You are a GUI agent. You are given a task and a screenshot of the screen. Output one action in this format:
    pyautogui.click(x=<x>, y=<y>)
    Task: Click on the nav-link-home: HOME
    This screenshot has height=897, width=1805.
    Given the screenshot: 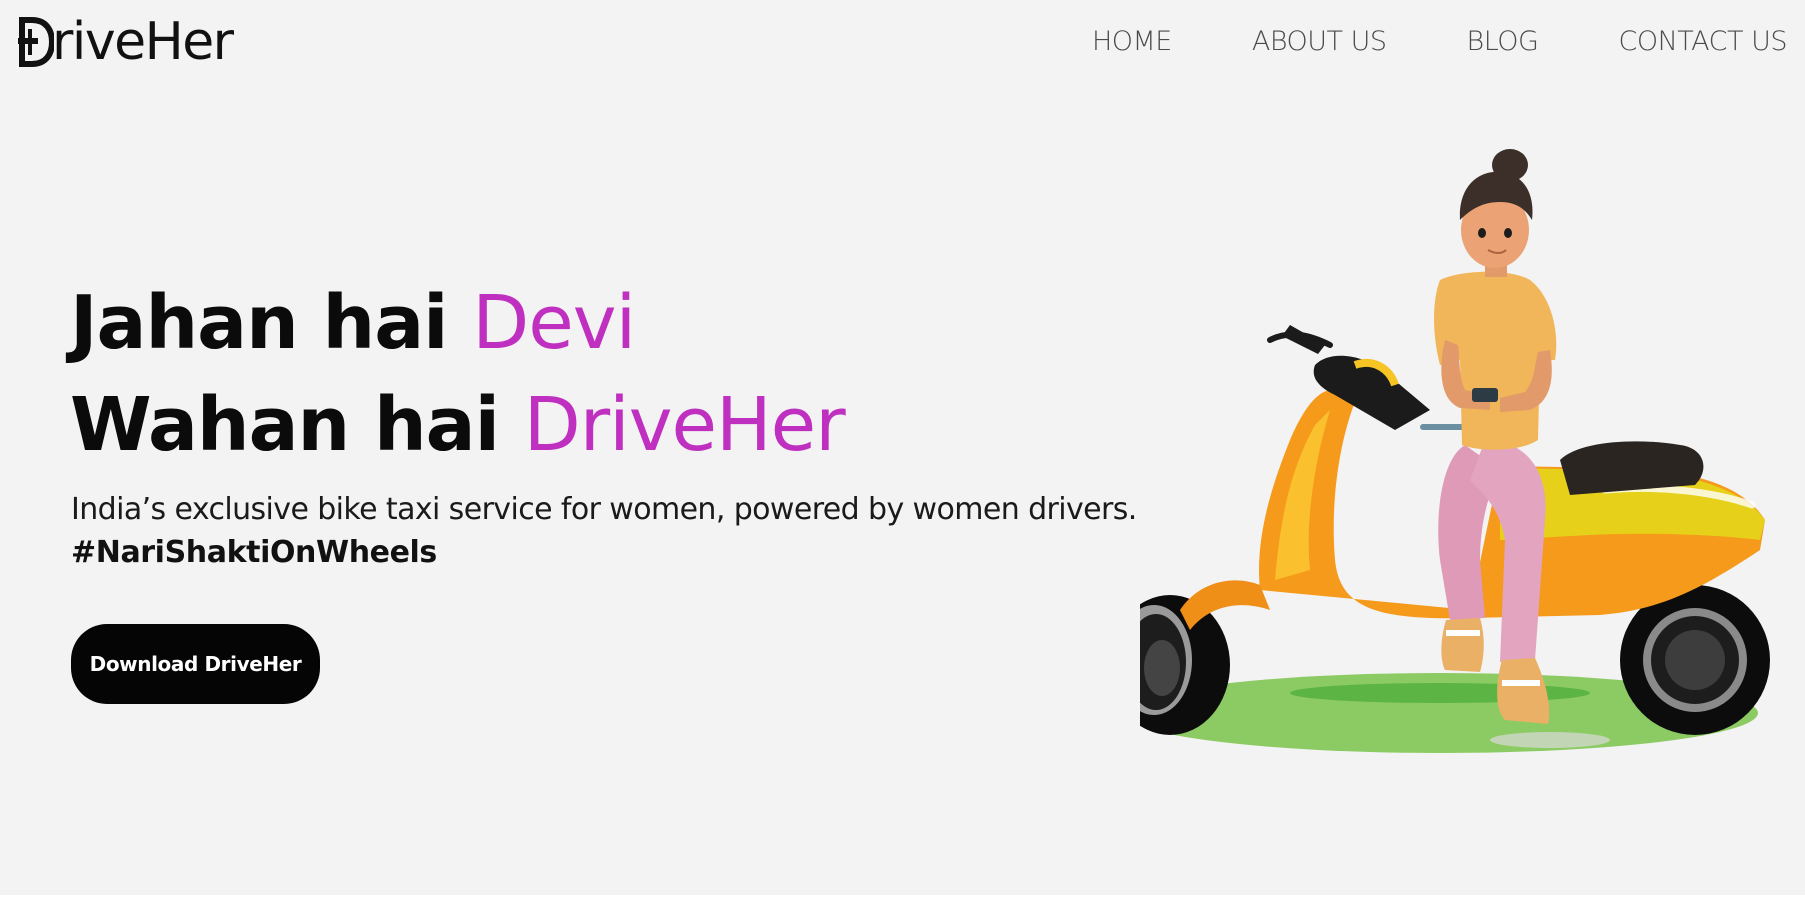 What is the action you would take?
    pyautogui.click(x=1132, y=41)
    